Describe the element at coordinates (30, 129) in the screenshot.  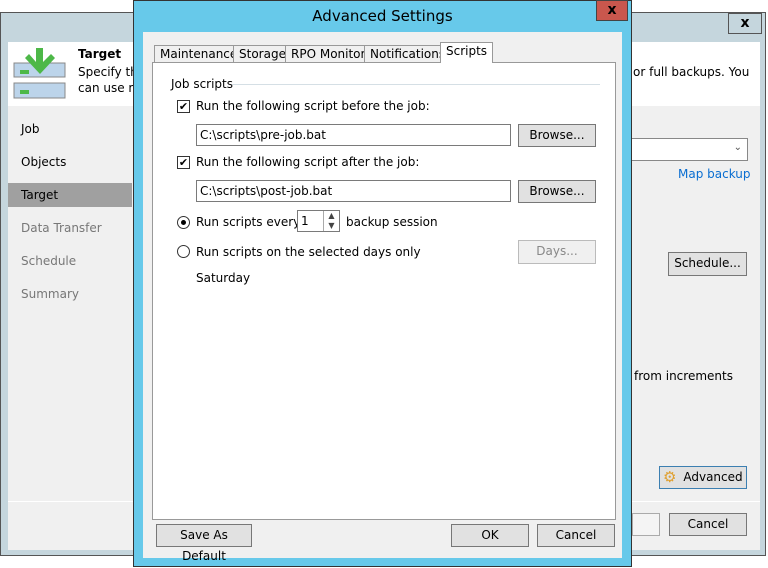
I see `nav-job: Job` at that location.